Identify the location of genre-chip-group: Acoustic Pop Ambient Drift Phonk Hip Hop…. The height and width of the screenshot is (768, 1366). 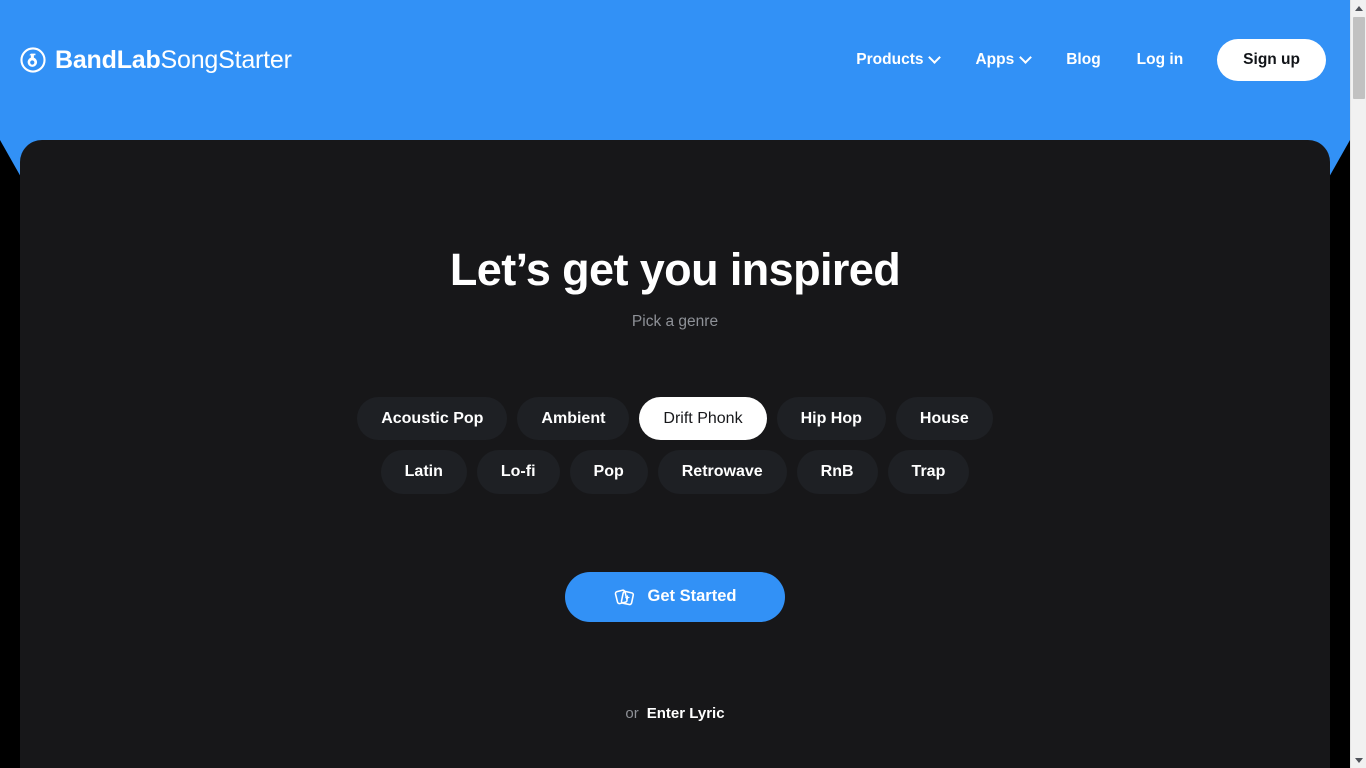
(675, 445).